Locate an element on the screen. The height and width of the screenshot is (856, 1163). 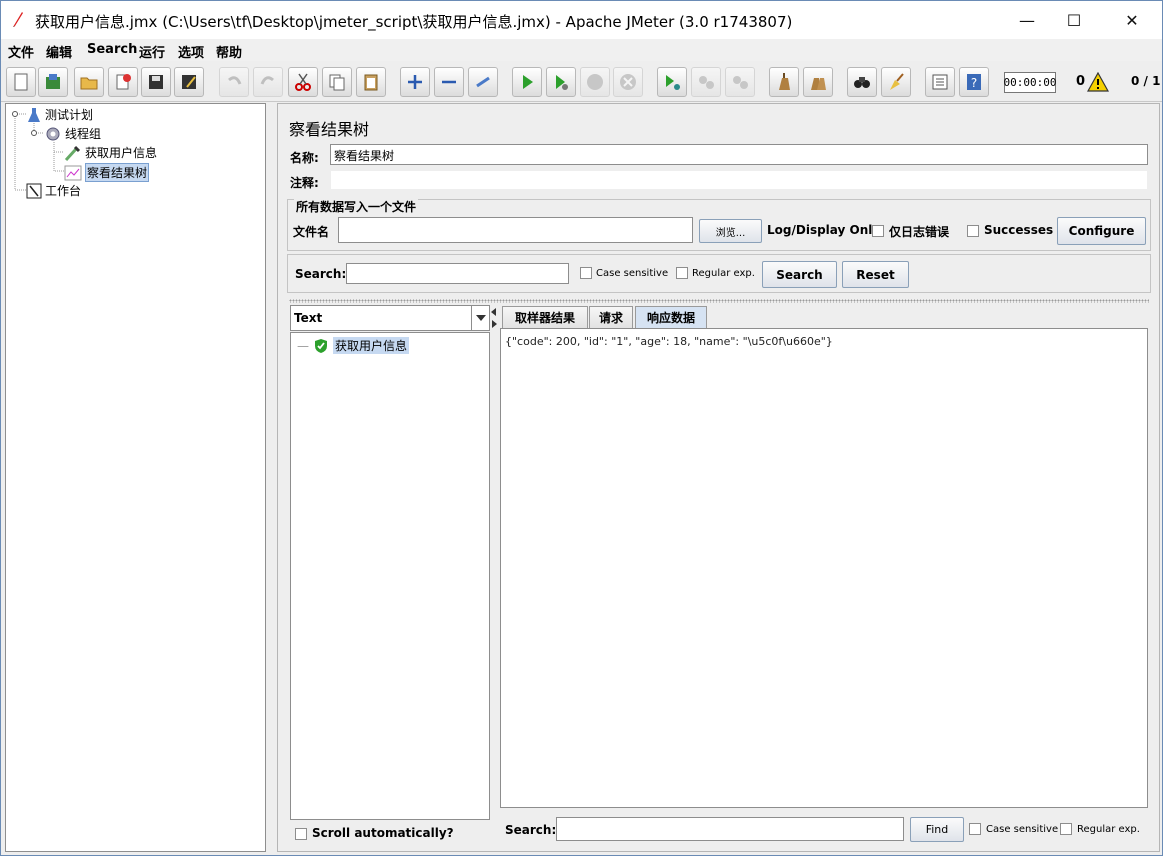
tree-item-http-sampler: 获取用户信息 is located at coordinates (110, 152).